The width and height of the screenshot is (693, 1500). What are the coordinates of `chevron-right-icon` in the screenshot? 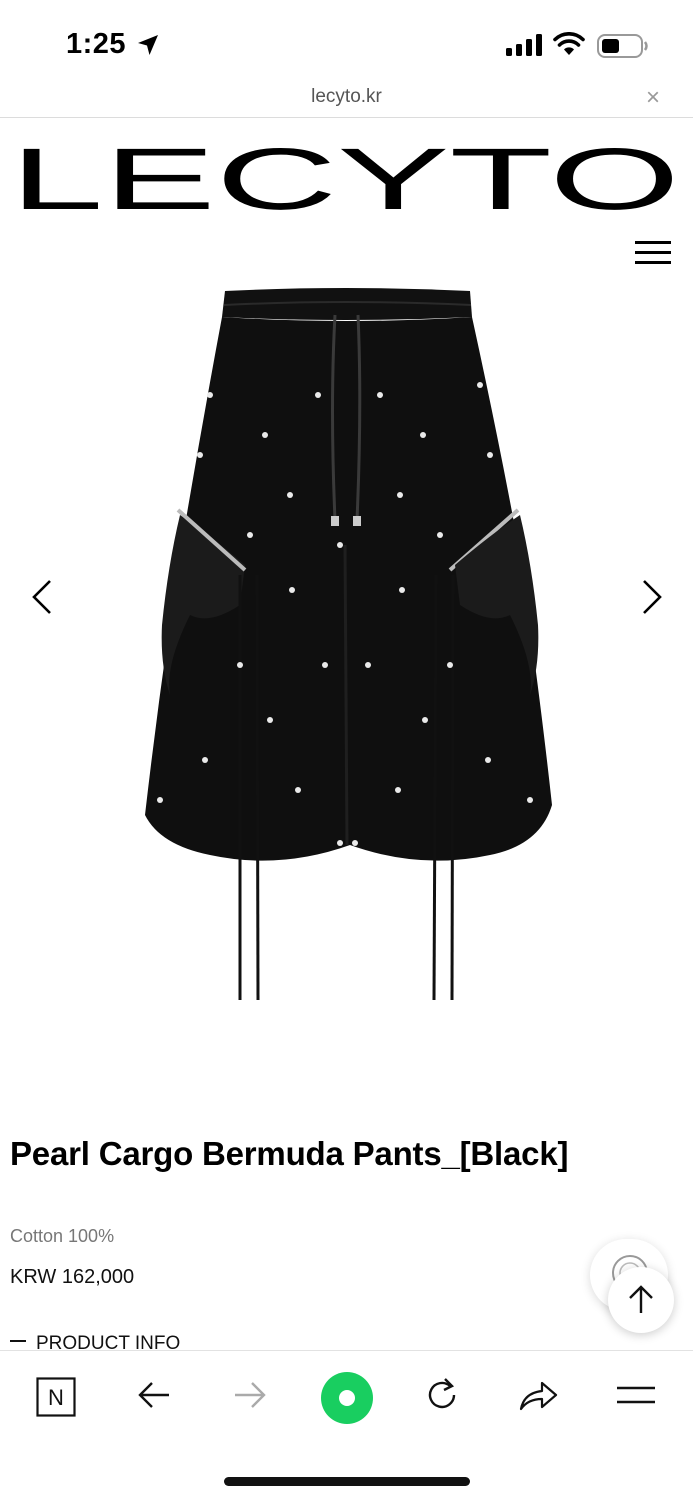 It's located at (652, 597).